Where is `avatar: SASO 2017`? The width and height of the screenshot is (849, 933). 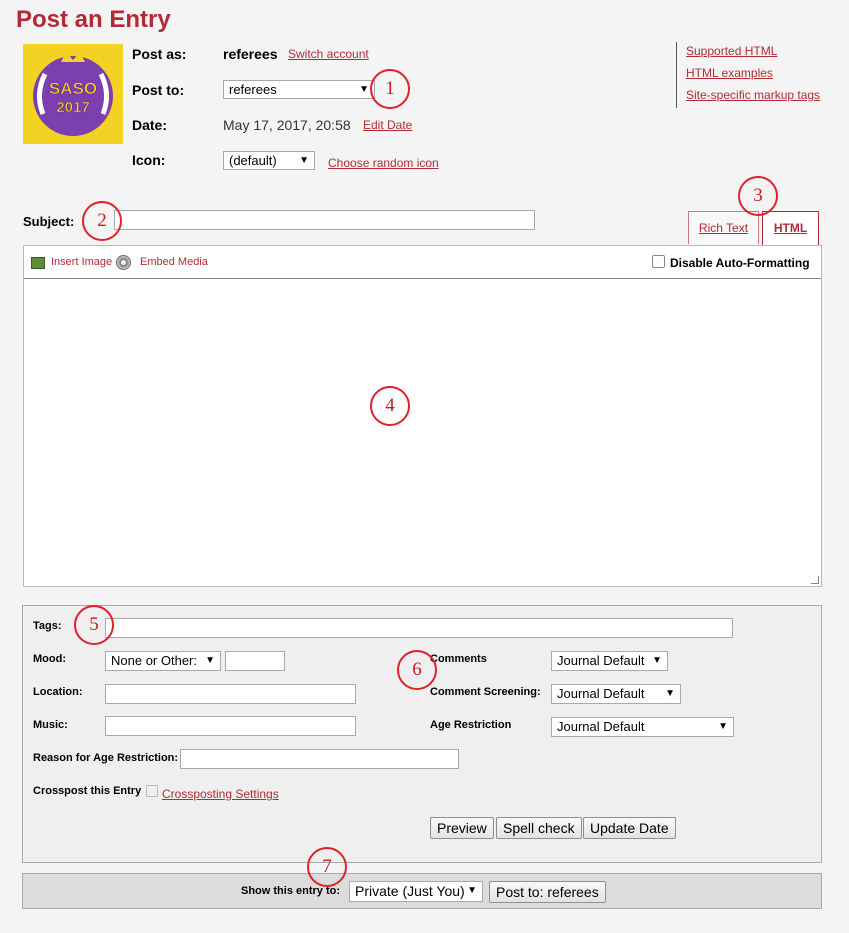 avatar: SASO 2017 is located at coordinates (73, 94).